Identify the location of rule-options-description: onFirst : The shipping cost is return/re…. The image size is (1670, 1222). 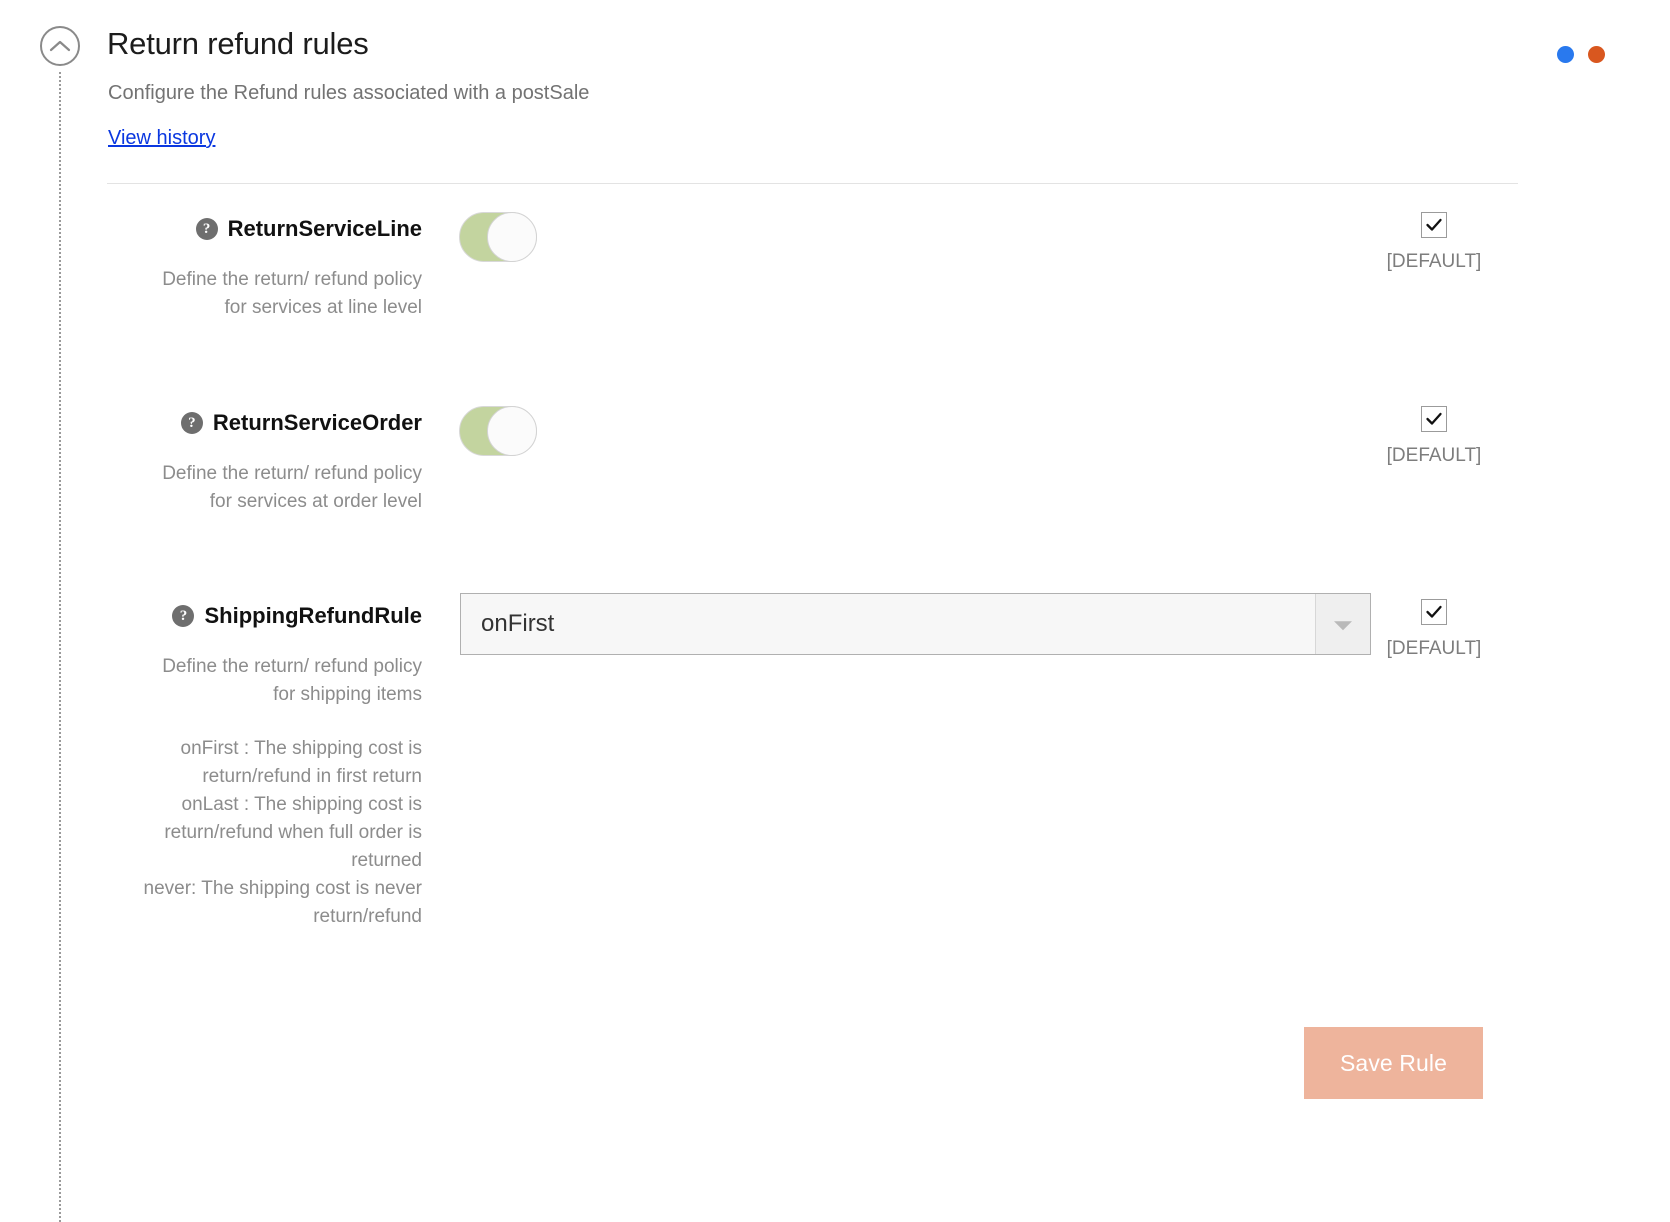
(282, 832).